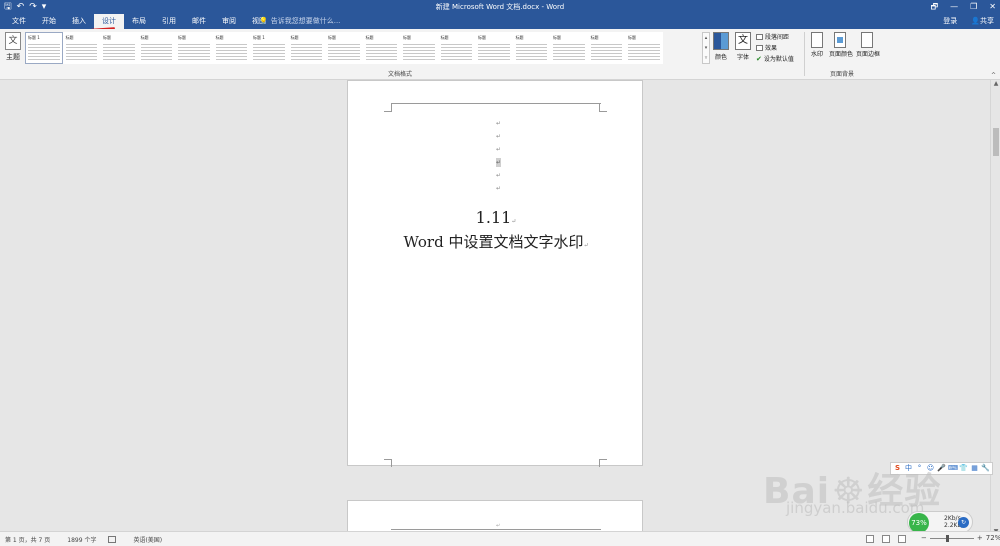  I want to click on settings-icon: 🔧, so click(985, 468).